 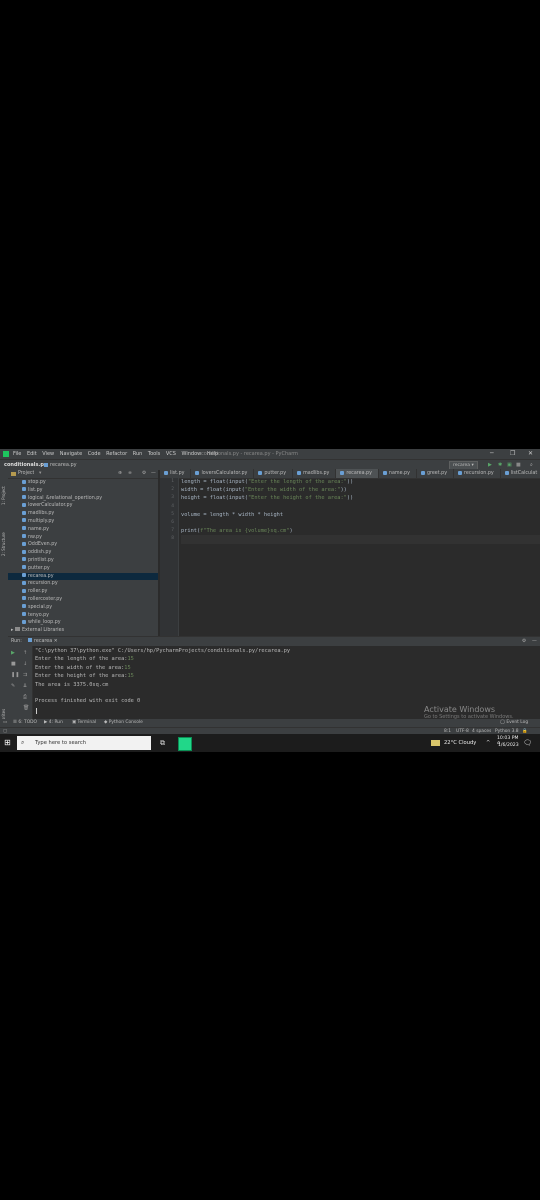 I want to click on editor-tab: name.py, so click(x=398, y=473).